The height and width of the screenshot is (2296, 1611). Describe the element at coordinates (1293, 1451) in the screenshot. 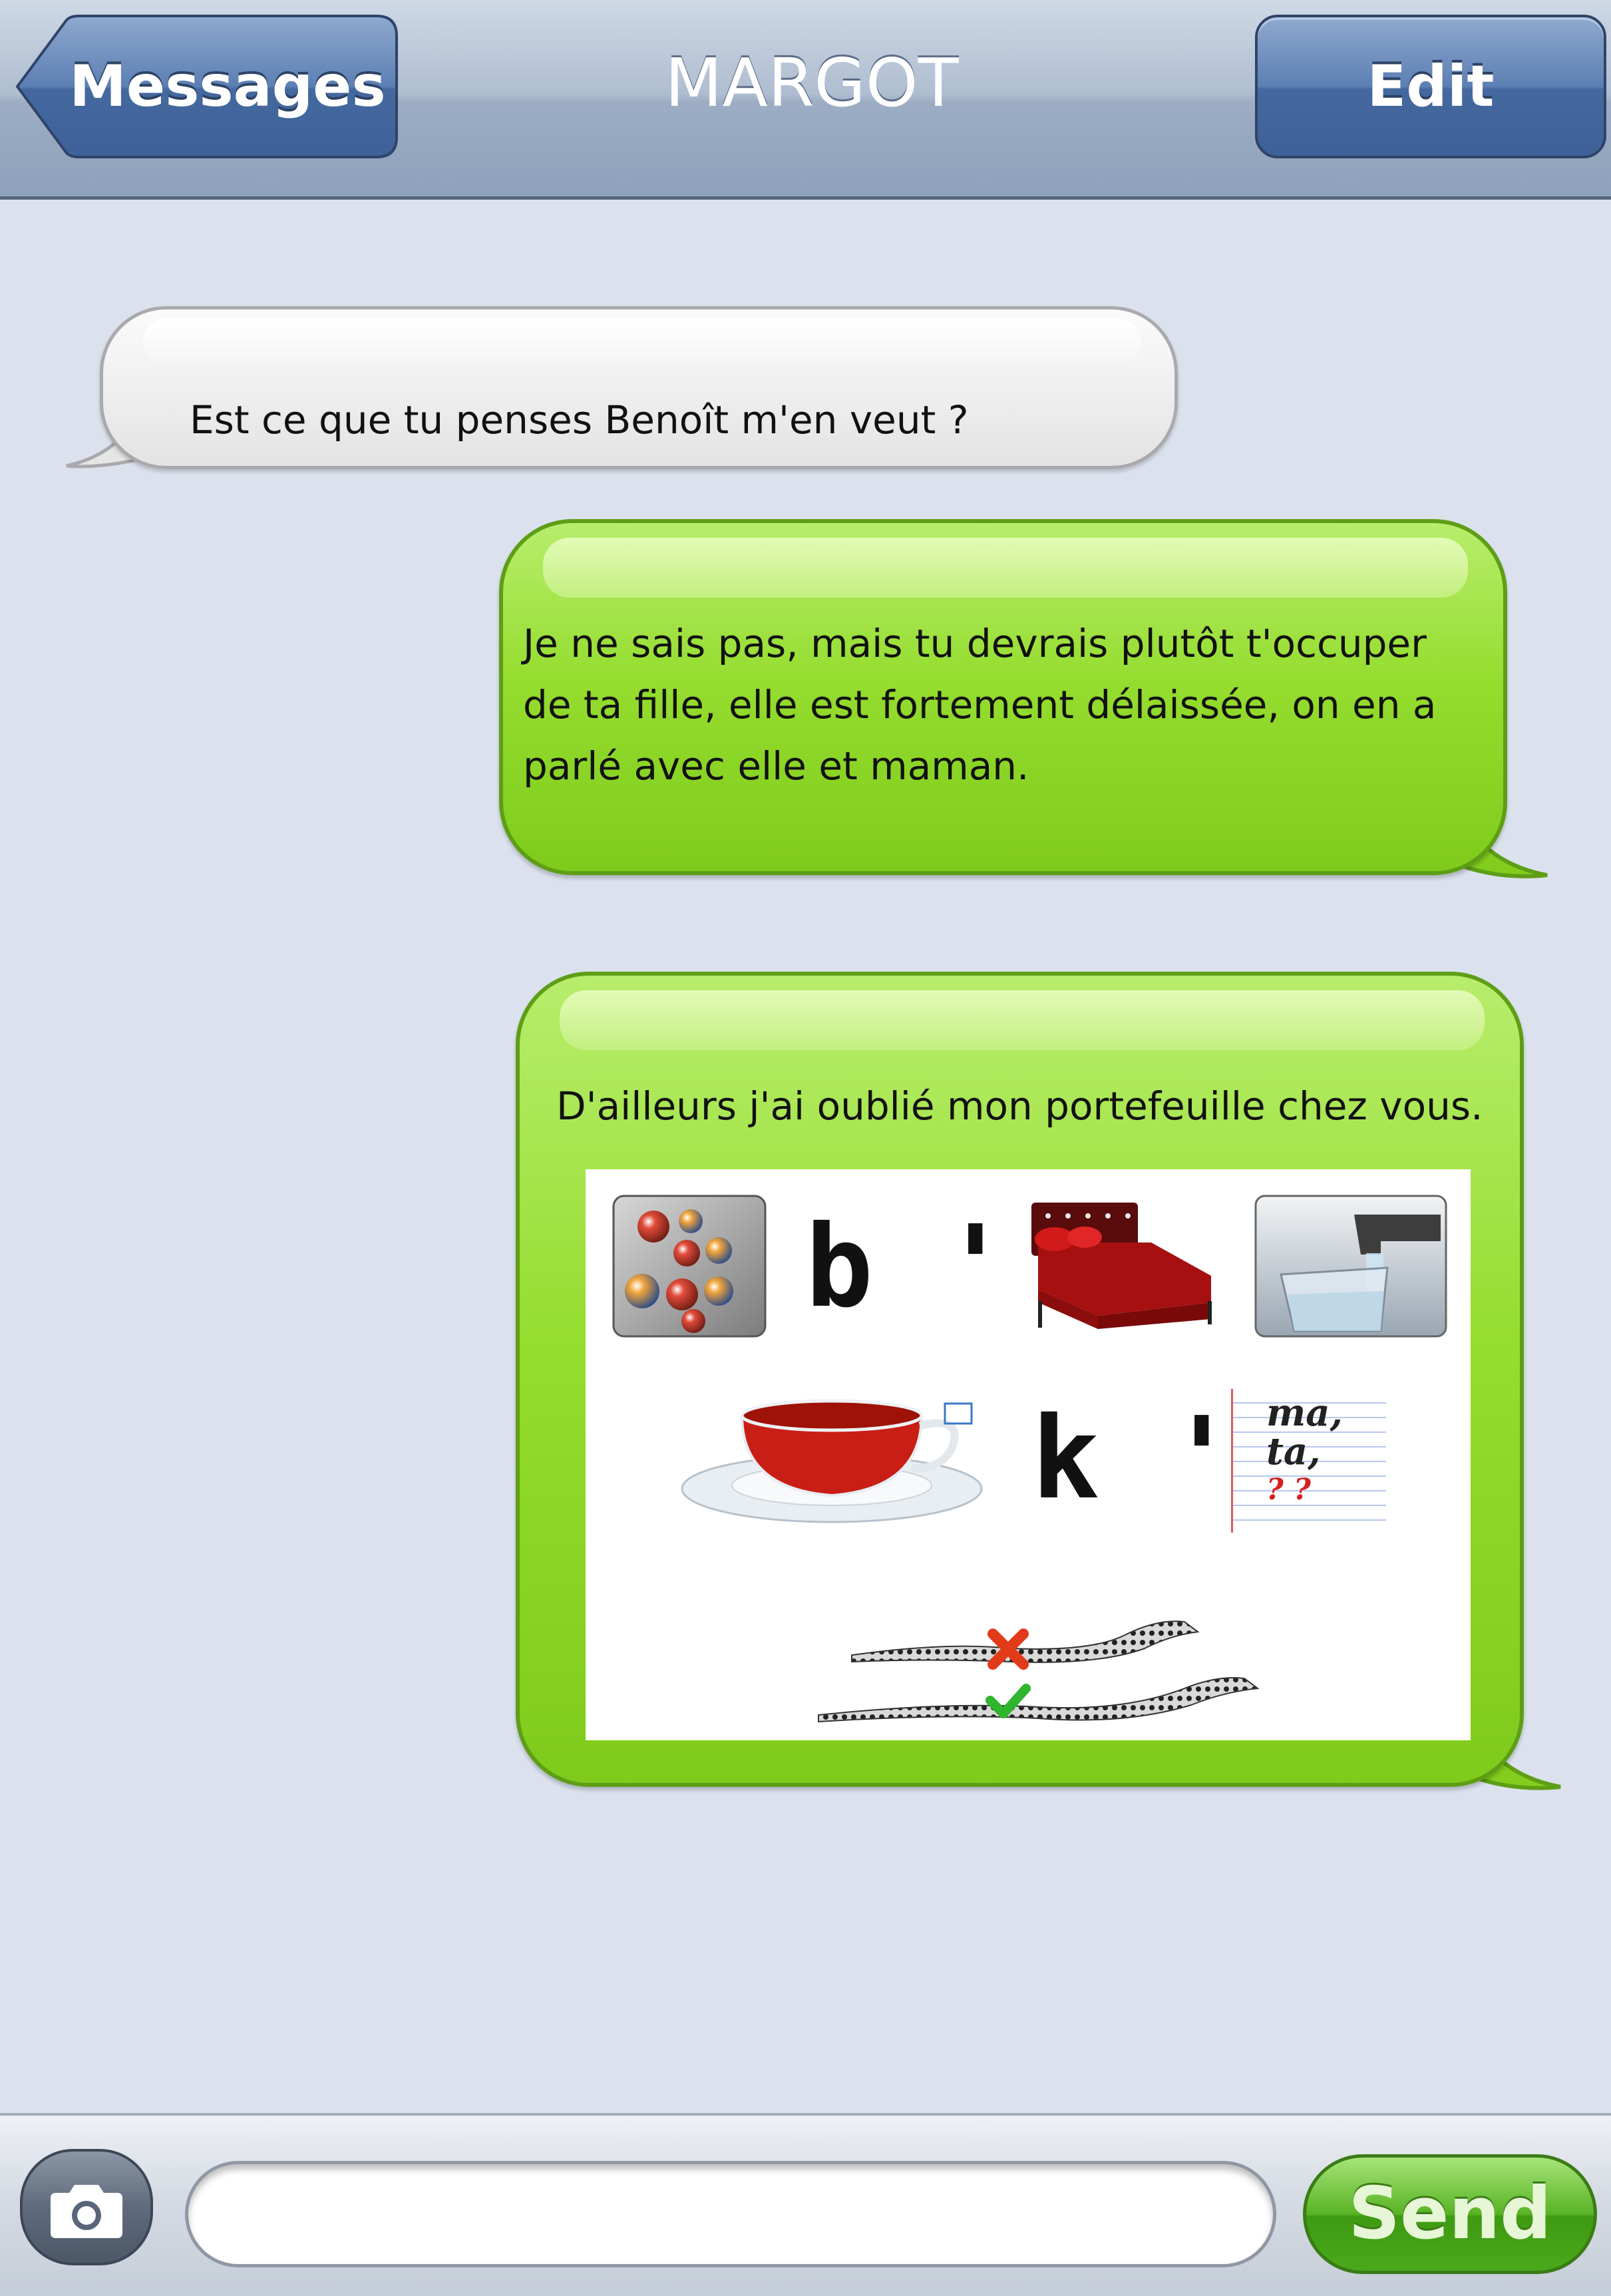

I see `notebook-line-2: ta,` at that location.